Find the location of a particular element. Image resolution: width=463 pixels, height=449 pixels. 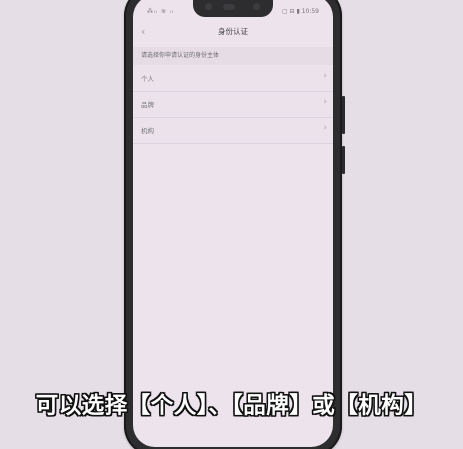

signal-icons: ⁂ᵢₗ ≋ ᵢₗ is located at coordinates (160, 11).